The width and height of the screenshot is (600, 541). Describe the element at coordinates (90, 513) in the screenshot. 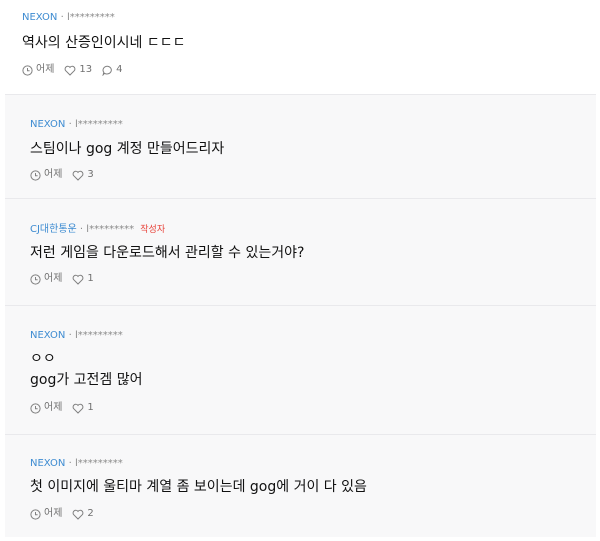

I see `like-count: 2` at that location.